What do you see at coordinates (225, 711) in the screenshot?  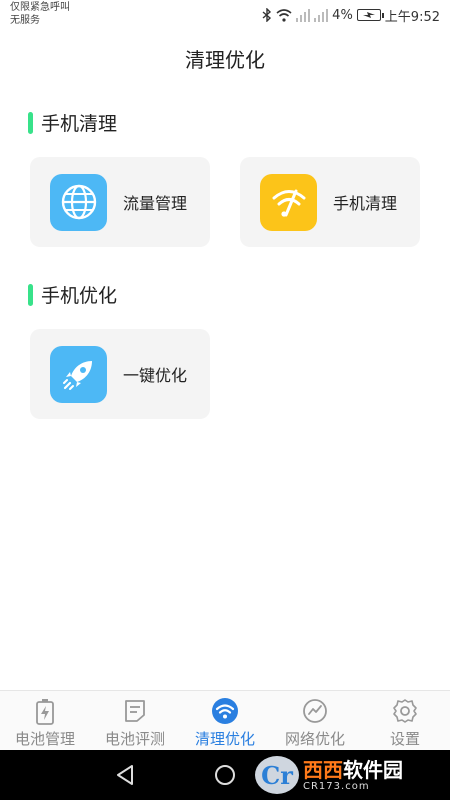 I see `wifi-icon` at bounding box center [225, 711].